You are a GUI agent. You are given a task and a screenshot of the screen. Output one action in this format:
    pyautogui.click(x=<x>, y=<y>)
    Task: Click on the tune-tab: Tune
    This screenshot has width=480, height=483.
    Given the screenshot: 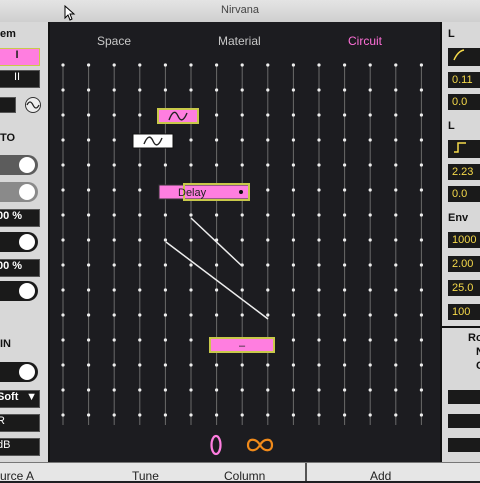 What is the action you would take?
    pyautogui.click(x=145, y=476)
    